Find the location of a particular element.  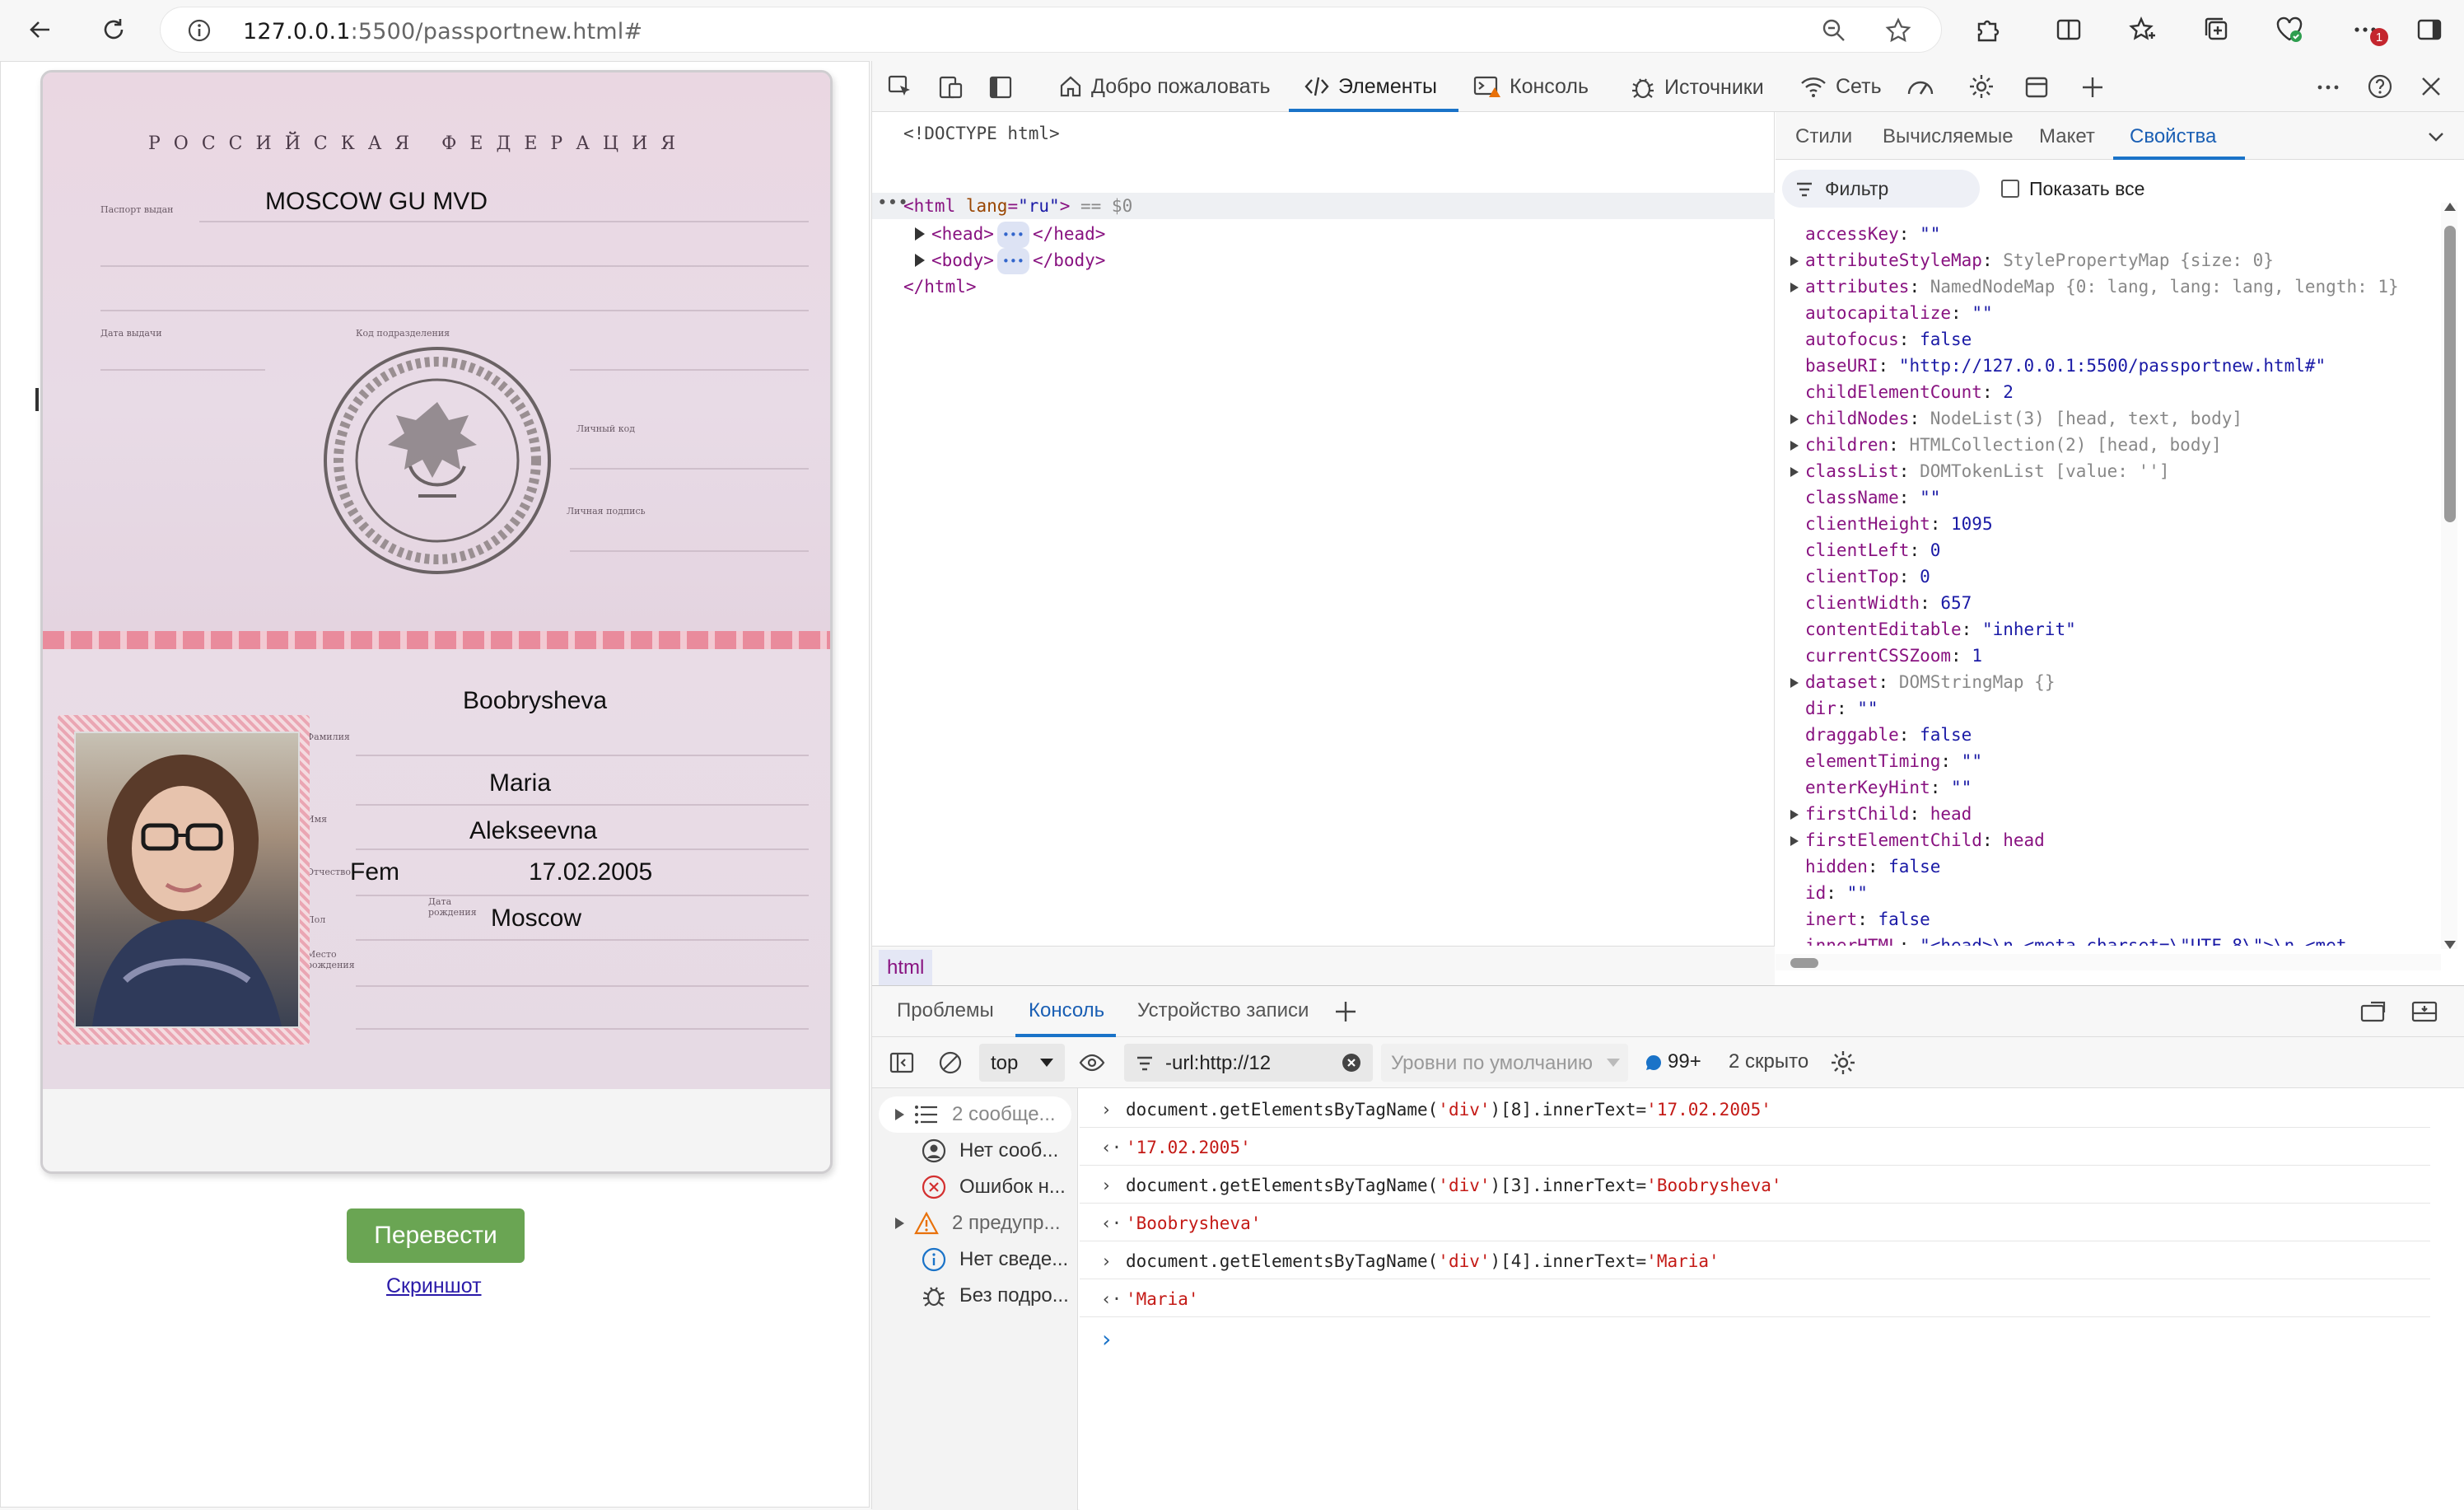

property-row: inert: false is located at coordinates (2115, 919).